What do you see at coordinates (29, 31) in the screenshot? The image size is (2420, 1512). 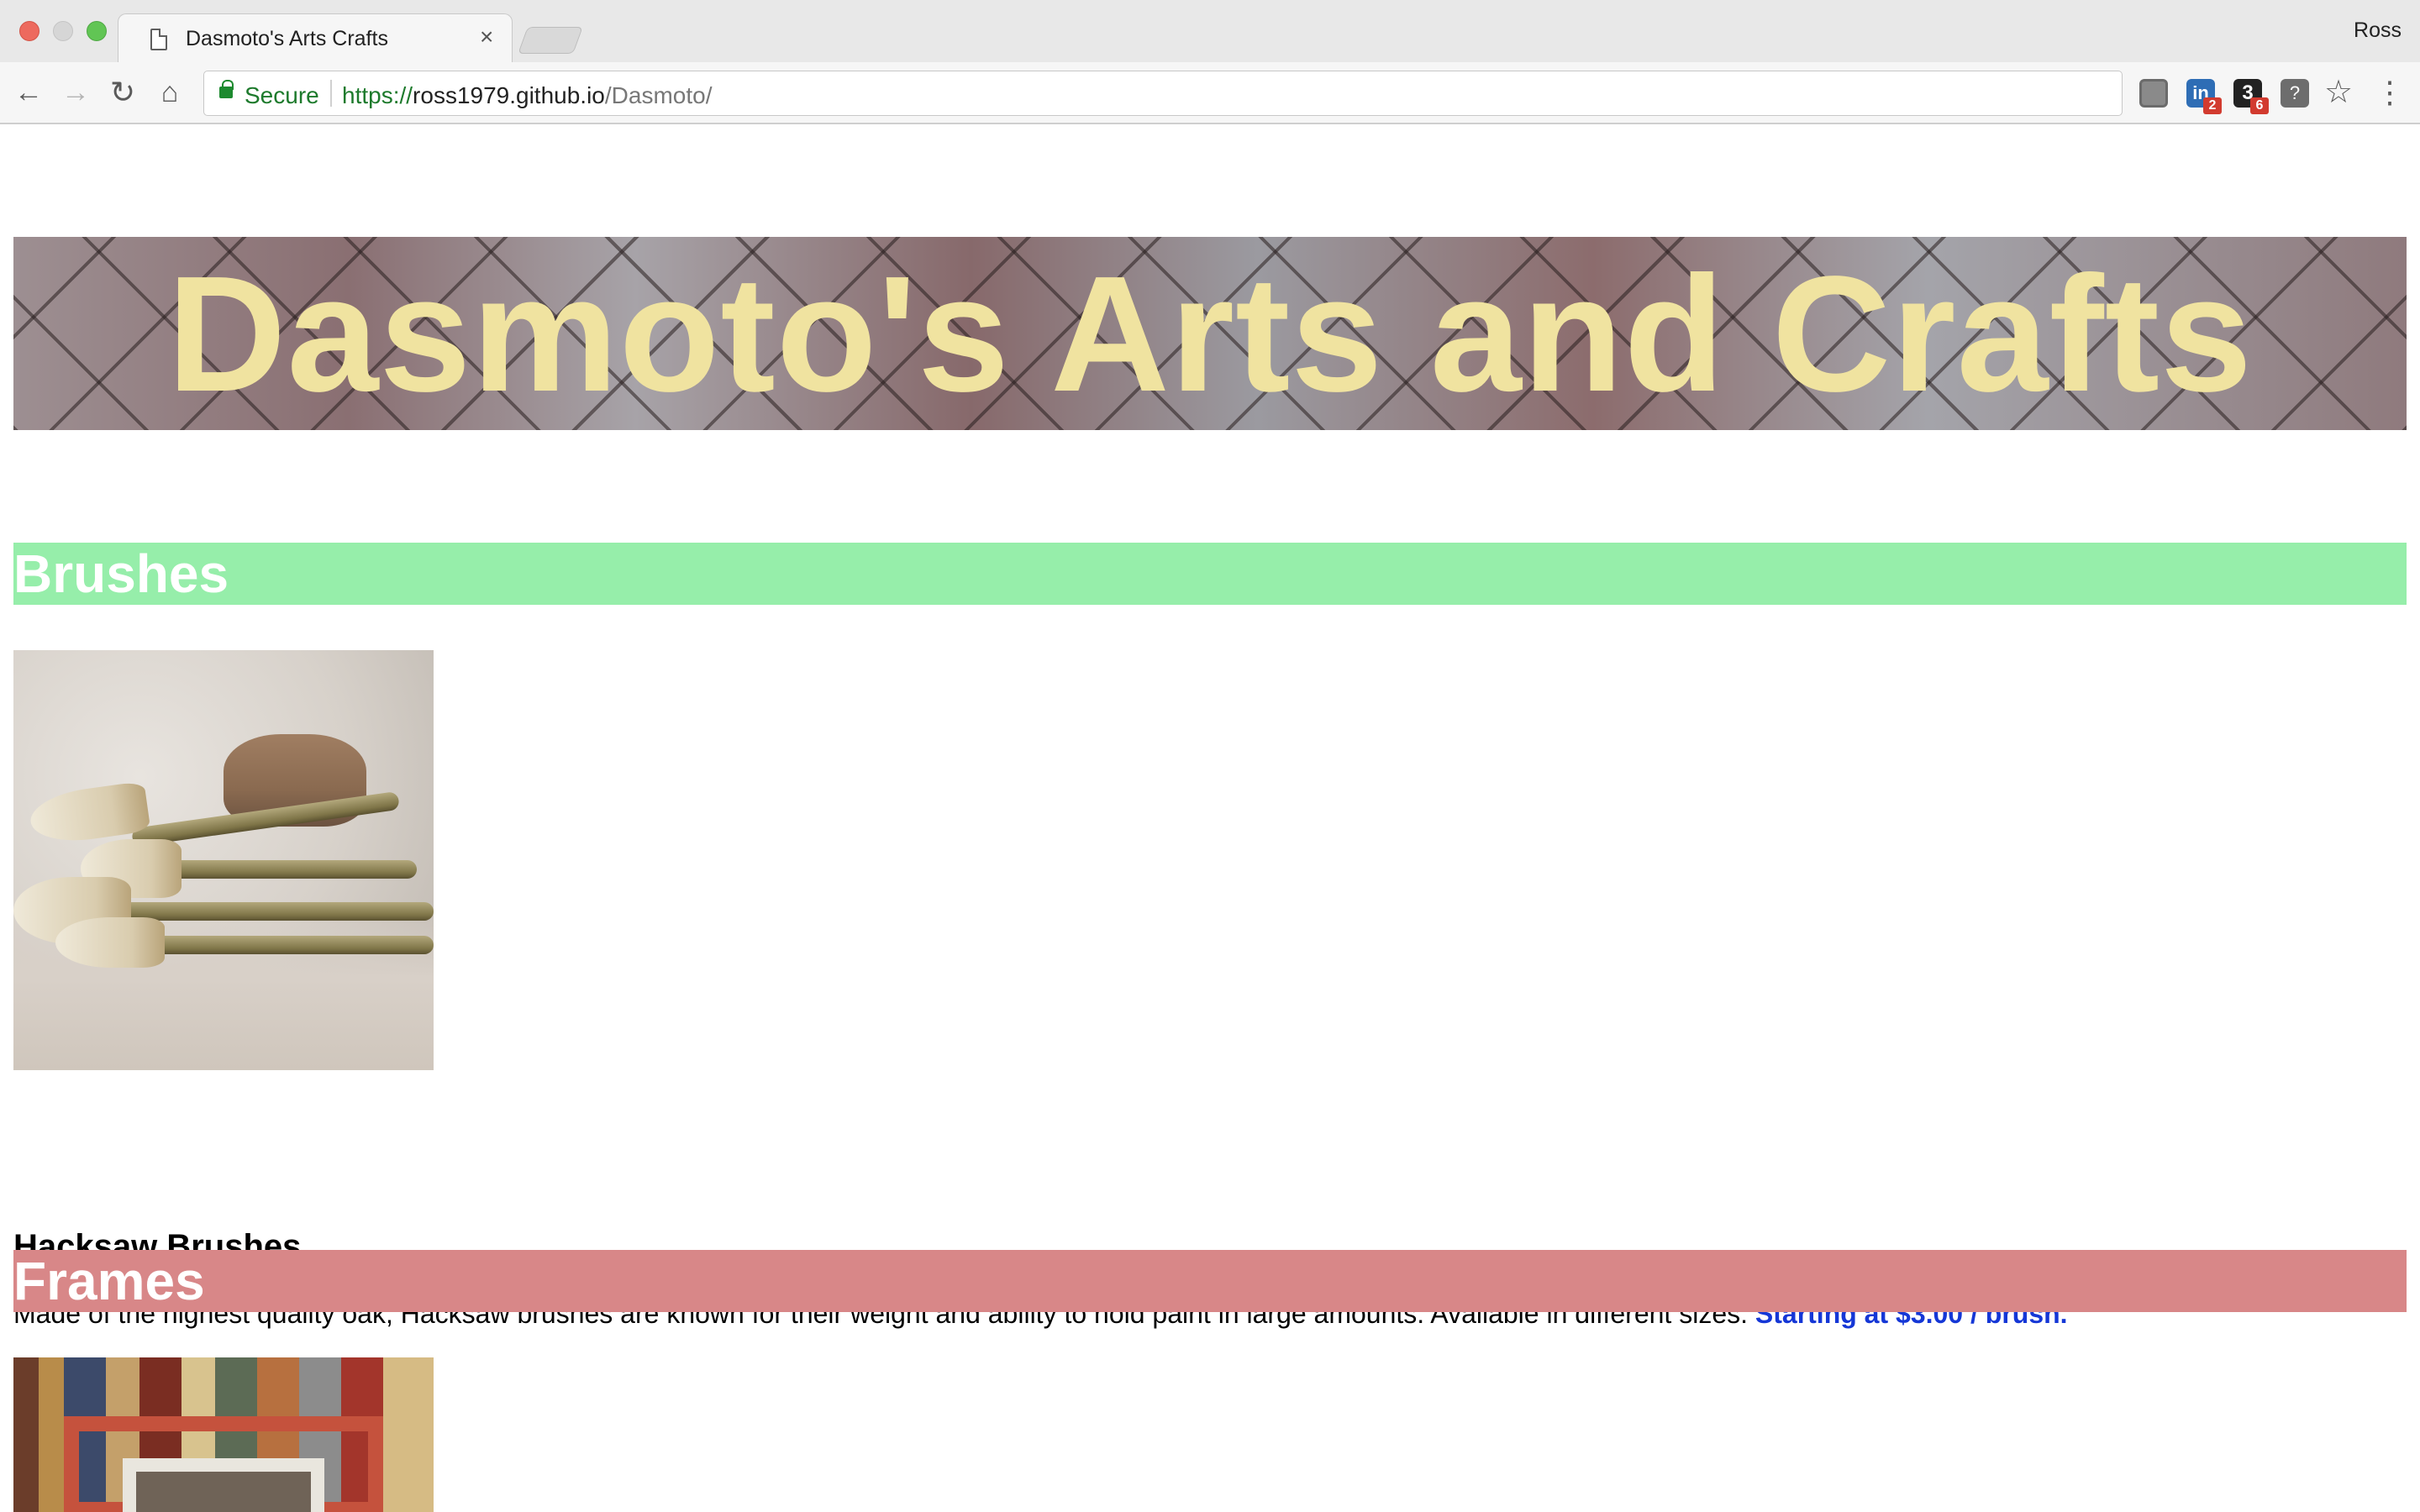 I see `window-close-button` at bounding box center [29, 31].